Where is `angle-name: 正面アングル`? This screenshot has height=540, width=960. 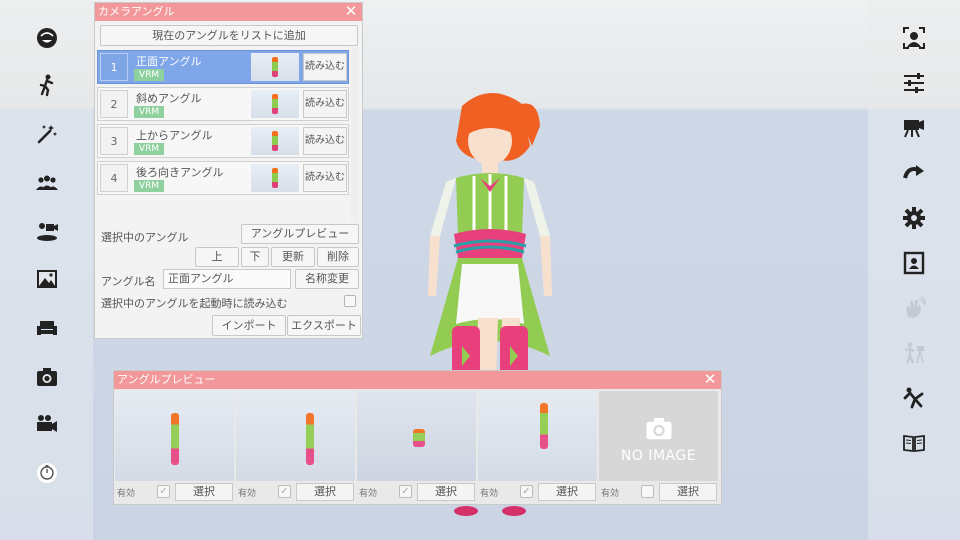
angle-name: 正面アングル is located at coordinates (169, 61).